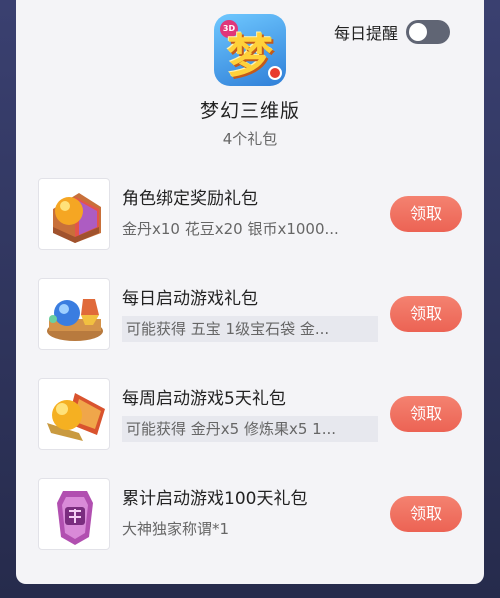 The height and width of the screenshot is (598, 500). What do you see at coordinates (74, 214) in the screenshot?
I see `peach-treasure-chest-icon` at bounding box center [74, 214].